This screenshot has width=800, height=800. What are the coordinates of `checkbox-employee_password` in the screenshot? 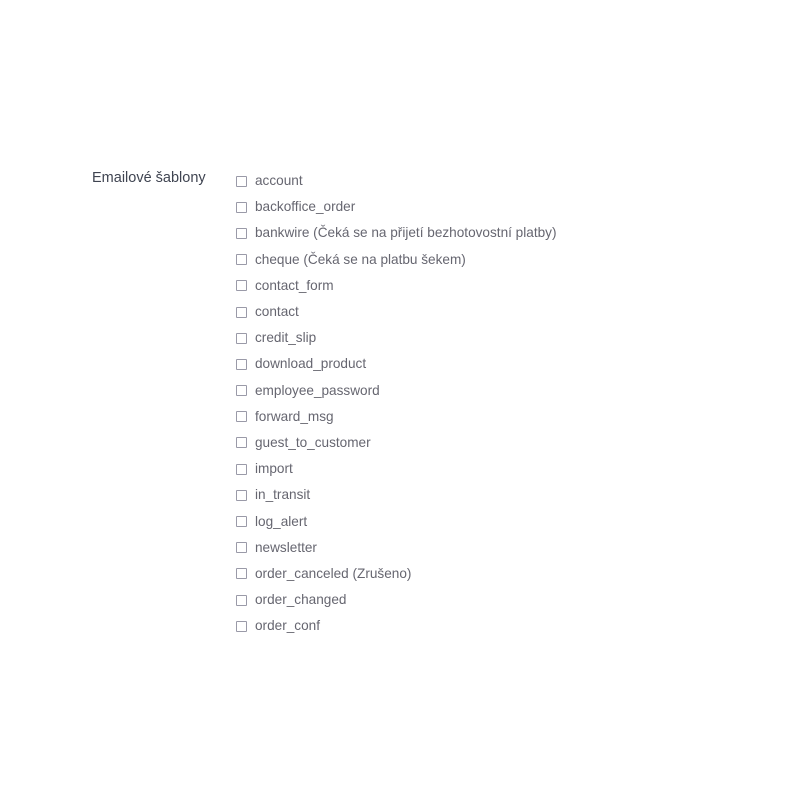 It's located at (241, 391).